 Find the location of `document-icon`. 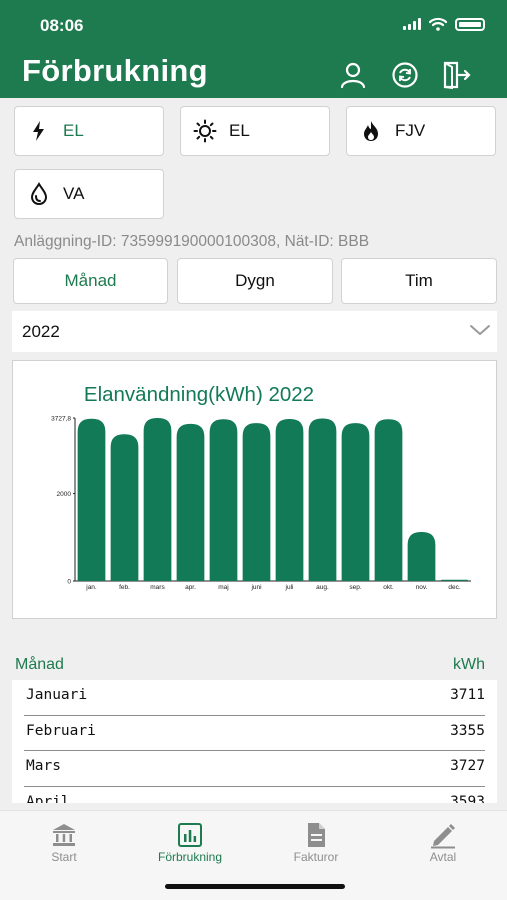

document-icon is located at coordinates (316, 835).